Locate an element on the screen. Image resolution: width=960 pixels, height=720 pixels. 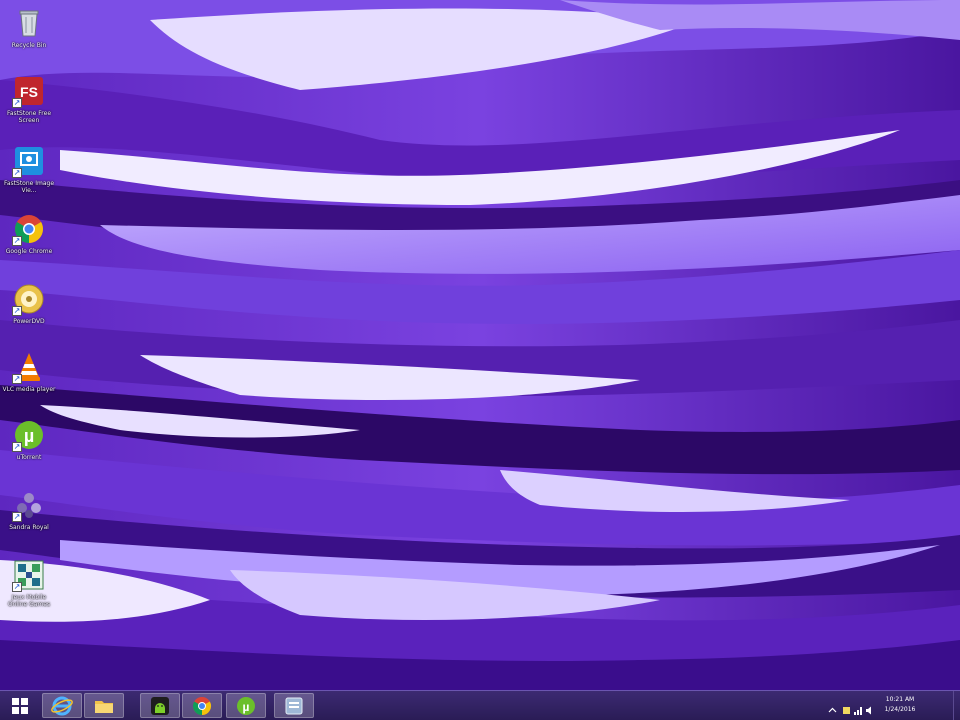
taskbar: µ 10:21 AM 1/24/2016 is located at coordinates (480, 705).